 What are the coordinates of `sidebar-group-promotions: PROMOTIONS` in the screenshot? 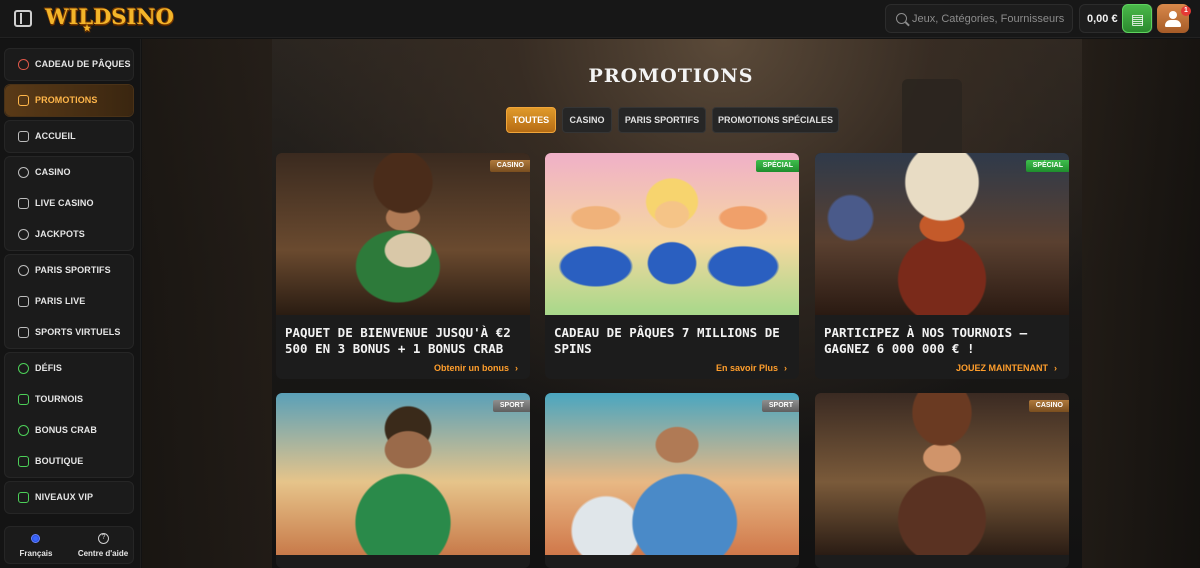 It's located at (69, 100).